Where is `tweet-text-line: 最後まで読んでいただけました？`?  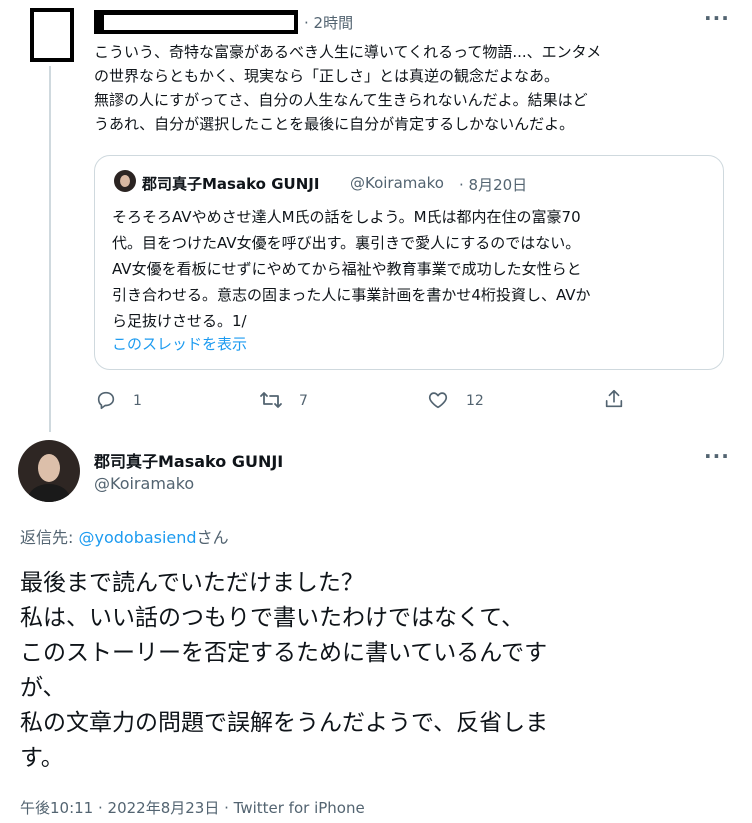 tweet-text-line: 最後まで読んでいただけました？ is located at coordinates (192, 583).